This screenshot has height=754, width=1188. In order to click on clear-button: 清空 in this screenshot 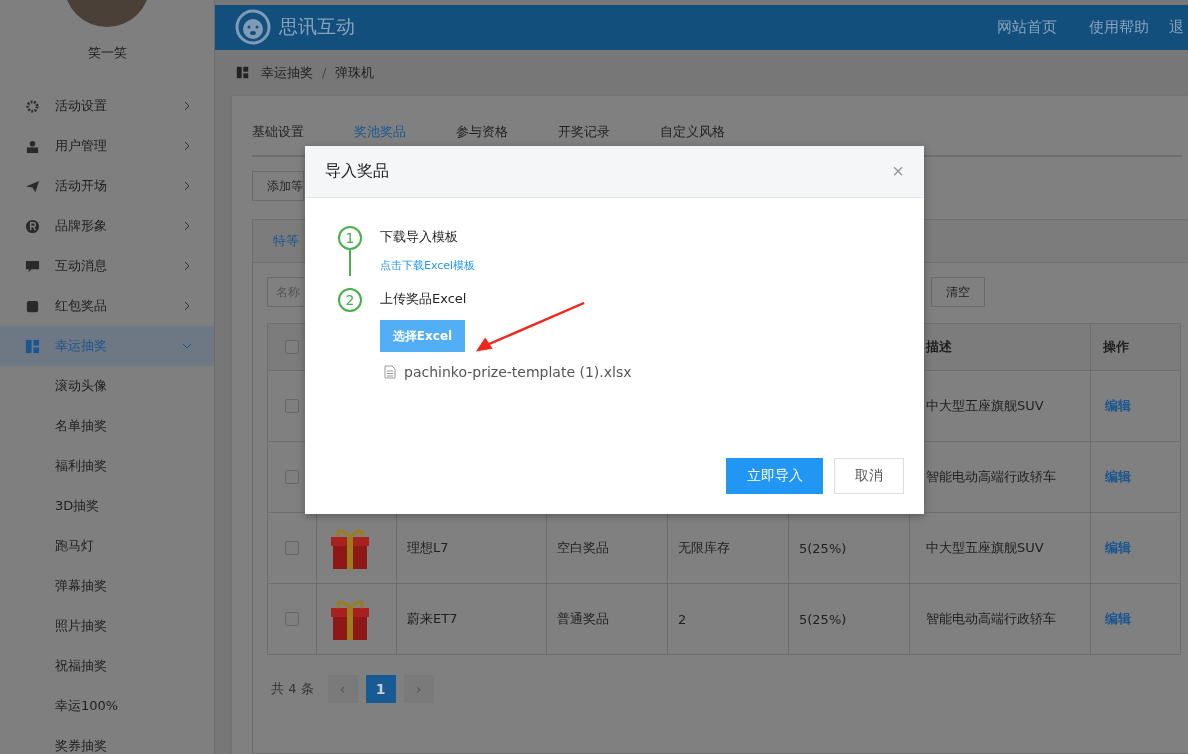, I will do `click(958, 292)`.